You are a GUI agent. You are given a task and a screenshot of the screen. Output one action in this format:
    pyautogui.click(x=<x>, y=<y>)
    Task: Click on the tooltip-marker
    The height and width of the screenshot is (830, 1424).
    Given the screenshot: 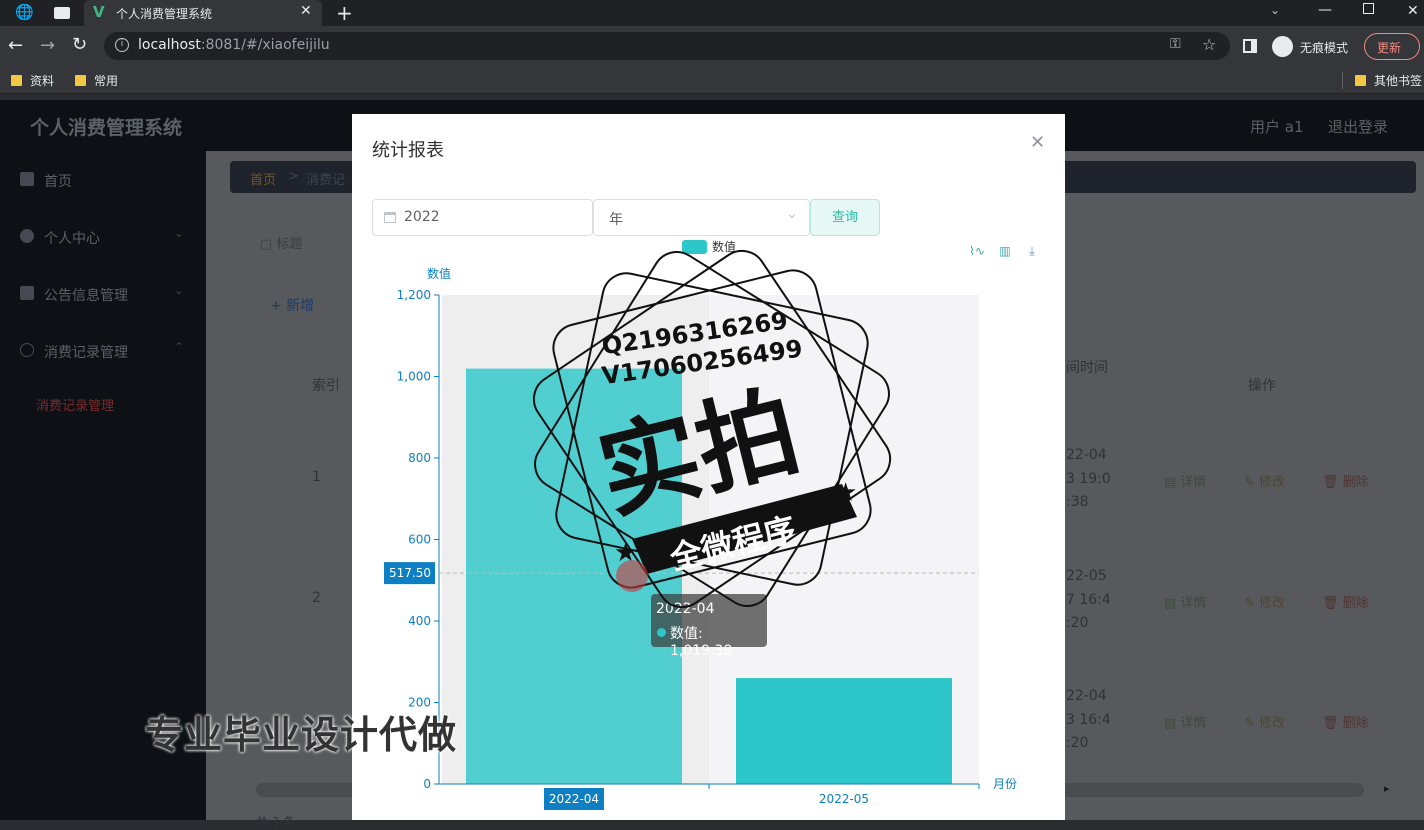 What is the action you would take?
    pyautogui.click(x=661, y=632)
    